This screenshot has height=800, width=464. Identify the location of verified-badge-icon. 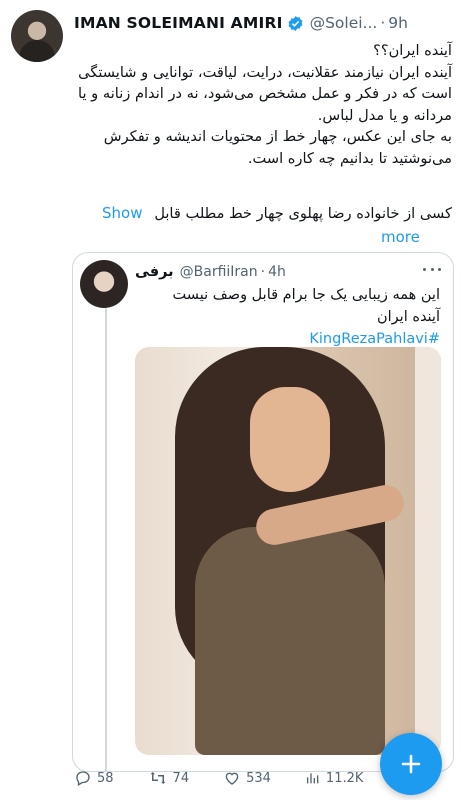
(295, 23).